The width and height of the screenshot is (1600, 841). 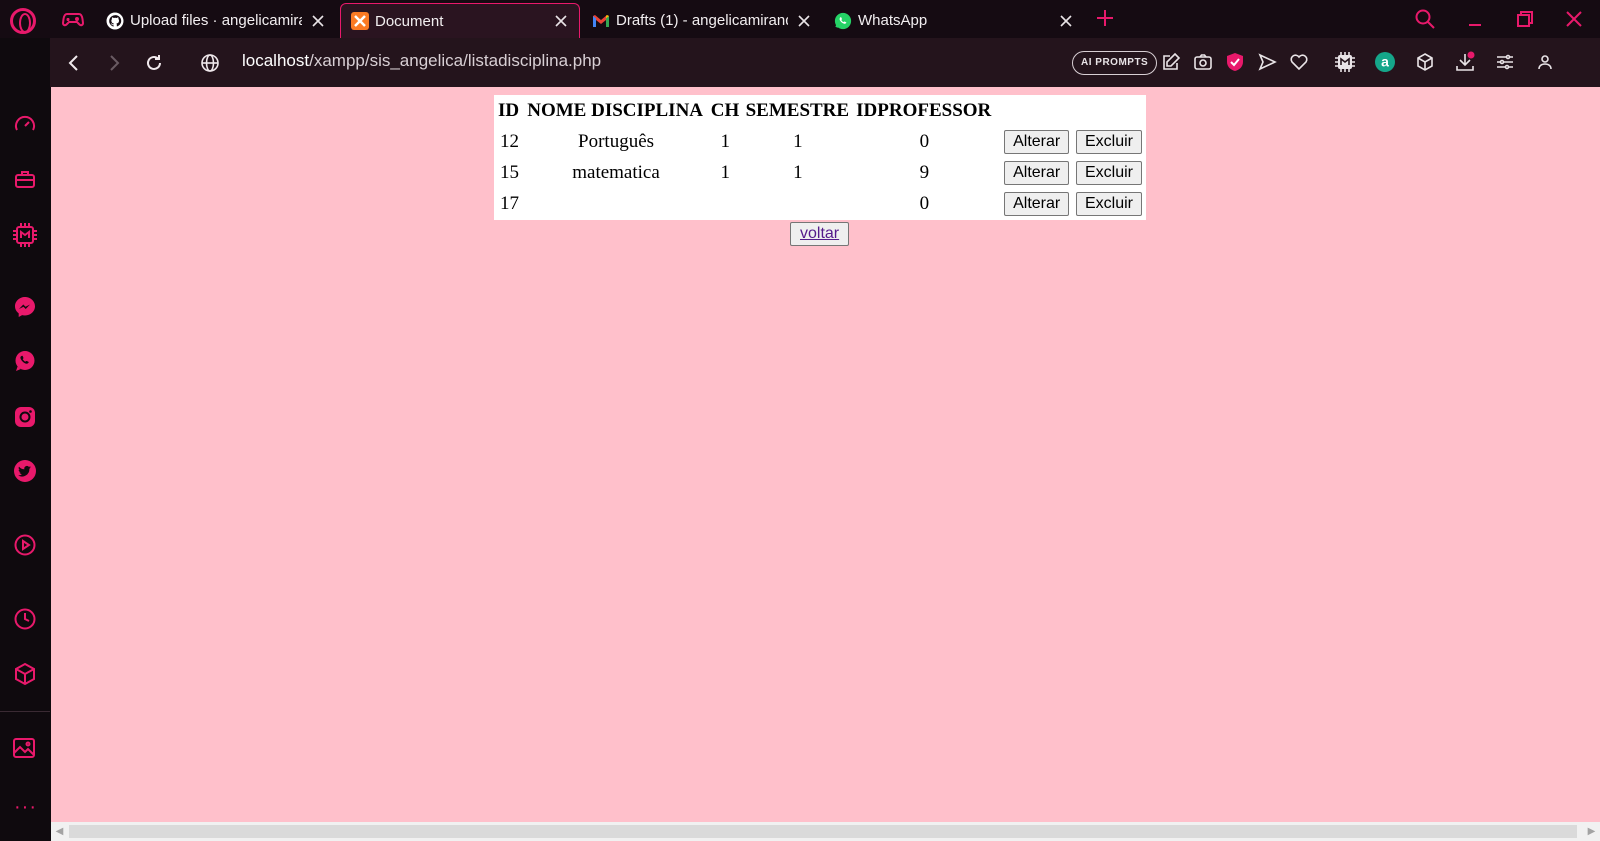 What do you see at coordinates (25, 179) in the screenshot?
I see `extensions-icon` at bounding box center [25, 179].